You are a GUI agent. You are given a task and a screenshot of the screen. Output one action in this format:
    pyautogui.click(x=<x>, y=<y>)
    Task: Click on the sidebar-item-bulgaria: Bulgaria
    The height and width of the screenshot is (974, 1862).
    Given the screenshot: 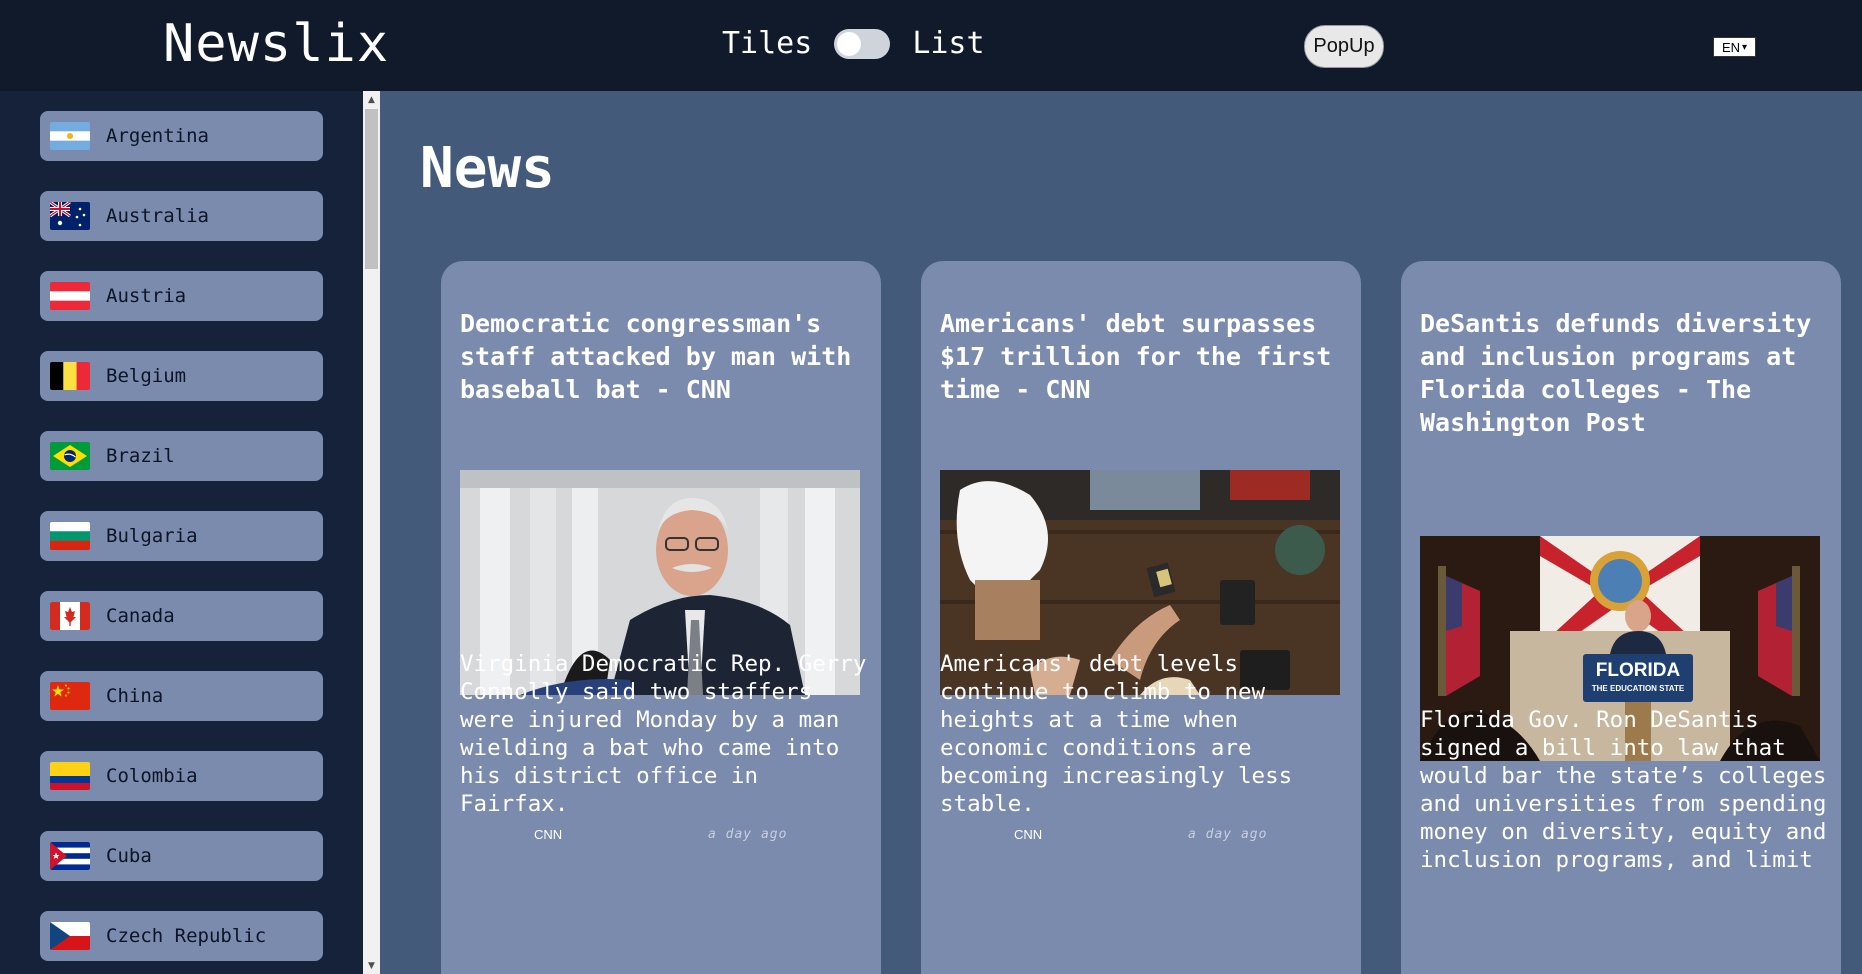 What is the action you would take?
    pyautogui.click(x=181, y=536)
    